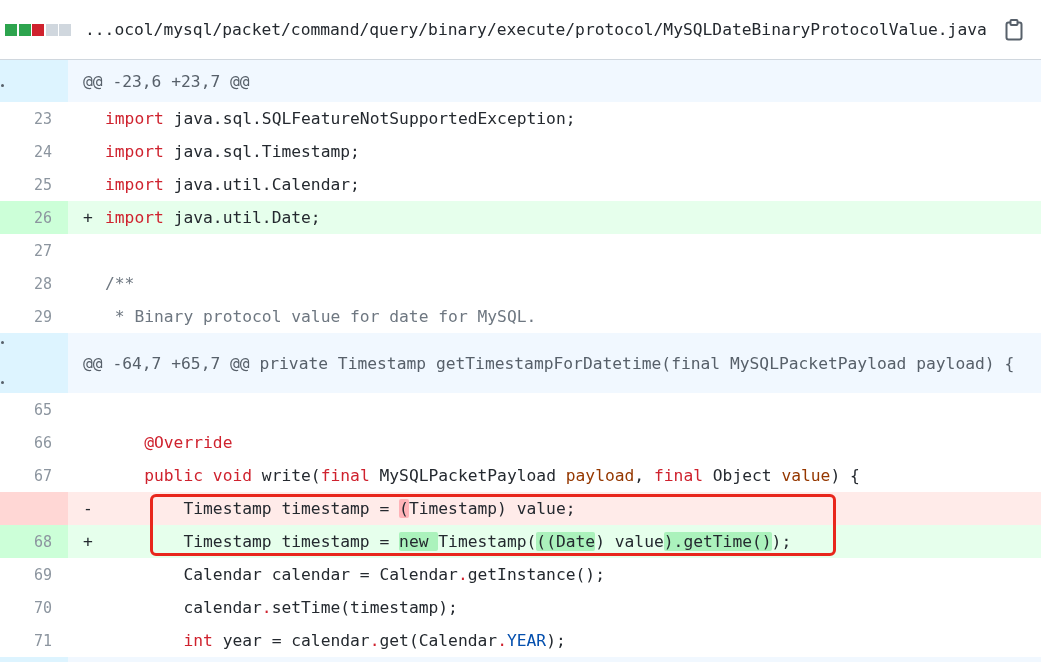 This screenshot has width=1041, height=662. What do you see at coordinates (232, 184) in the screenshot?
I see `code-line: import java.util.Calendar;` at bounding box center [232, 184].